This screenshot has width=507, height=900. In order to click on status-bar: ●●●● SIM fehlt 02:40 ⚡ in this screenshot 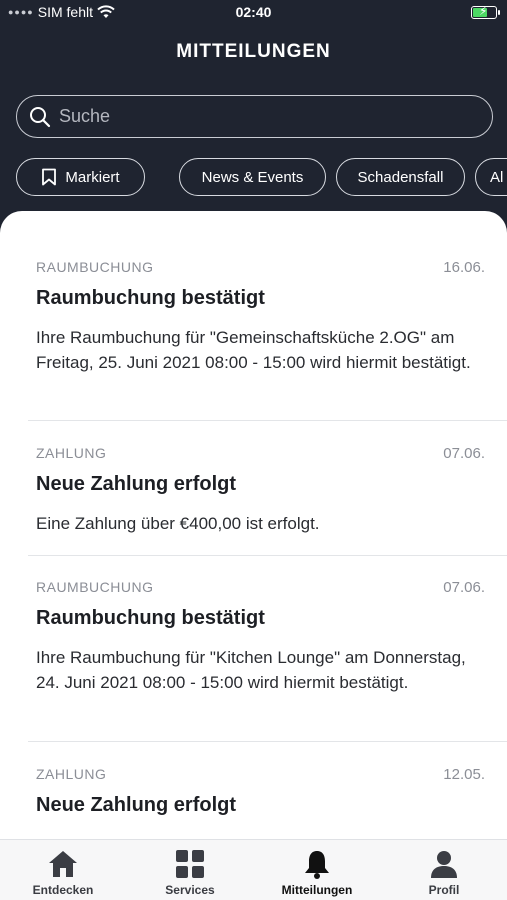, I will do `click(253, 14)`.